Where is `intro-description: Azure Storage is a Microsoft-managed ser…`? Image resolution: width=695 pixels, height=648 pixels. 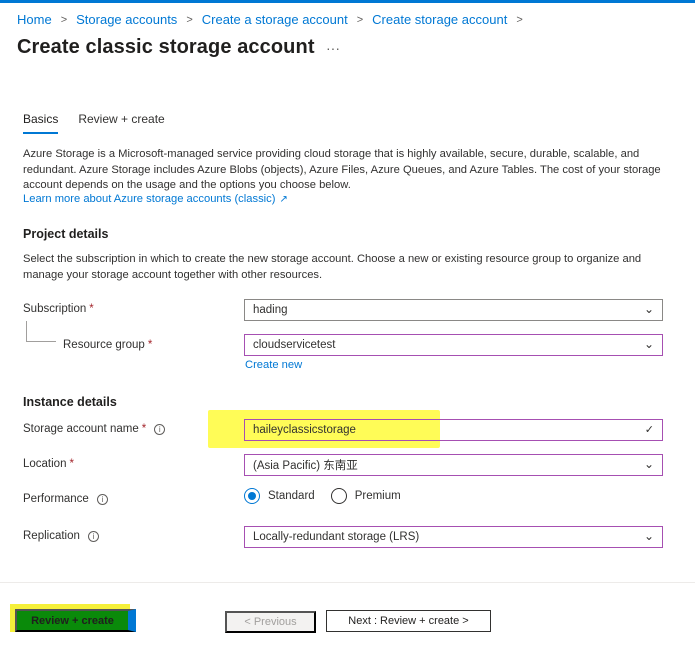
intro-description: Azure Storage is a Microsoft-managed ser… is located at coordinates (342, 169).